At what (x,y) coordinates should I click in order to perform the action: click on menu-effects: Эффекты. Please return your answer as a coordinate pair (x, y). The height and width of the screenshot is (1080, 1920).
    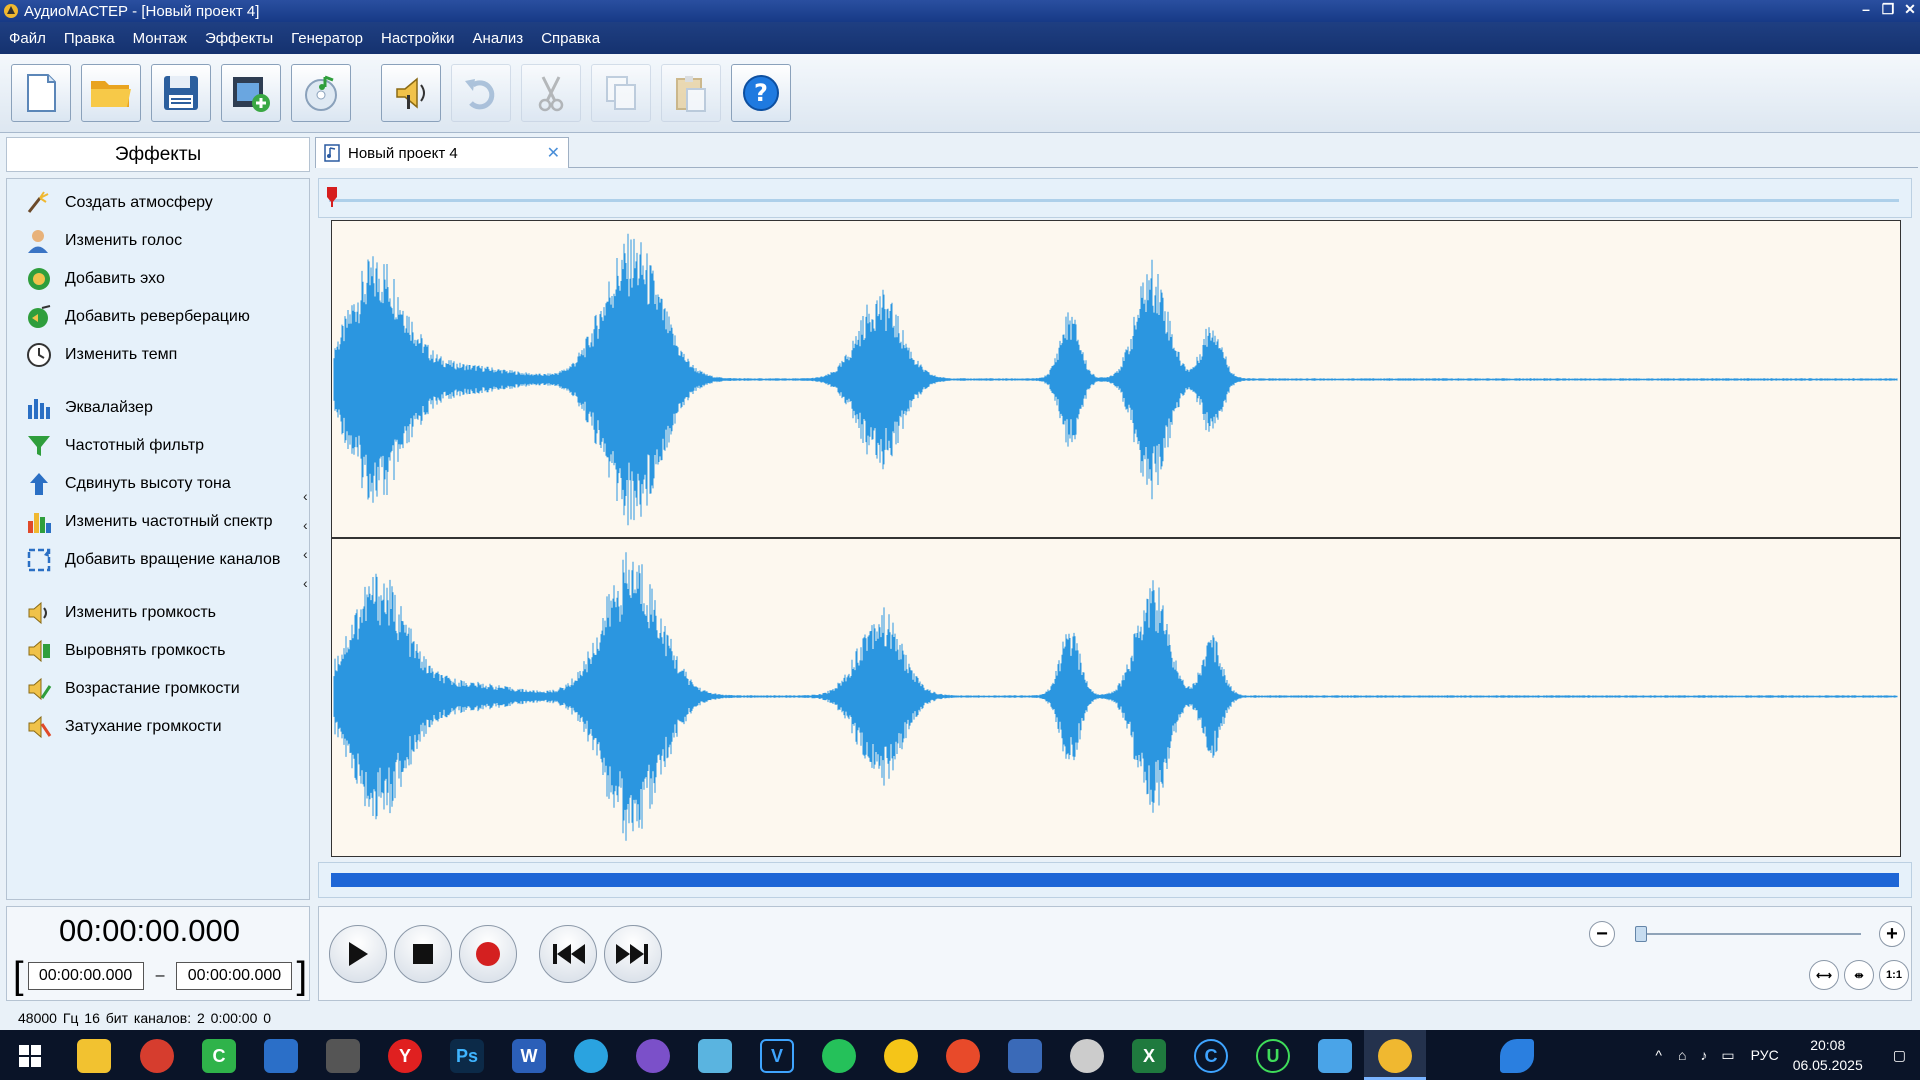
    Looking at the image, I should click on (239, 38).